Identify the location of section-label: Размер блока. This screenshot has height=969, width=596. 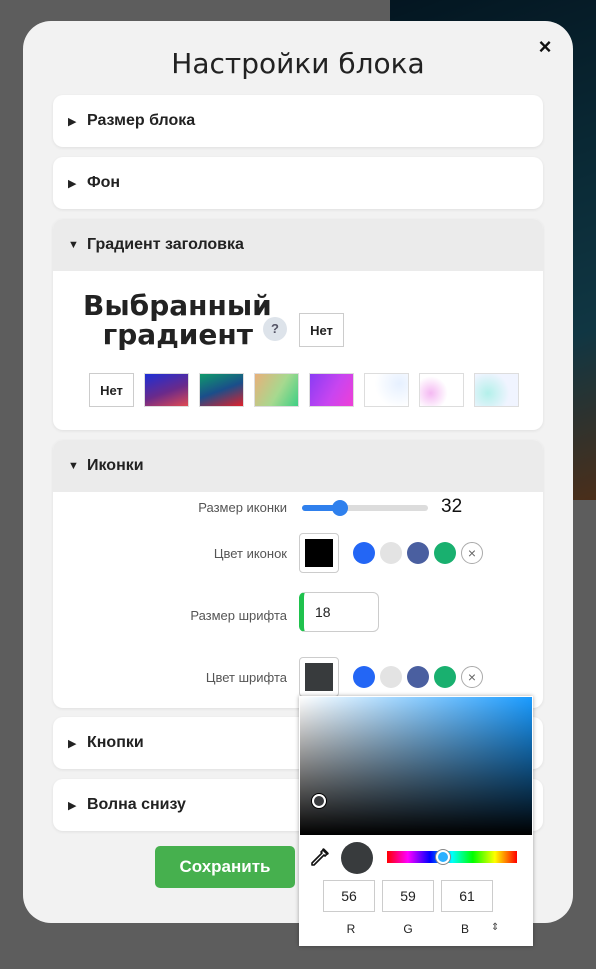
(141, 120).